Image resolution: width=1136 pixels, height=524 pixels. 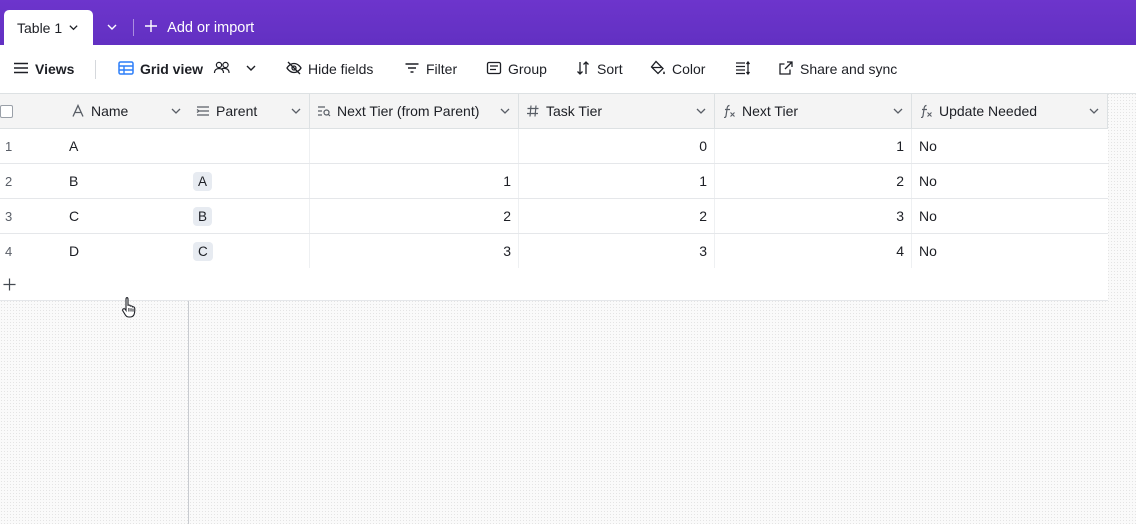 What do you see at coordinates (134, 27) in the screenshot?
I see `tab-divider` at bounding box center [134, 27].